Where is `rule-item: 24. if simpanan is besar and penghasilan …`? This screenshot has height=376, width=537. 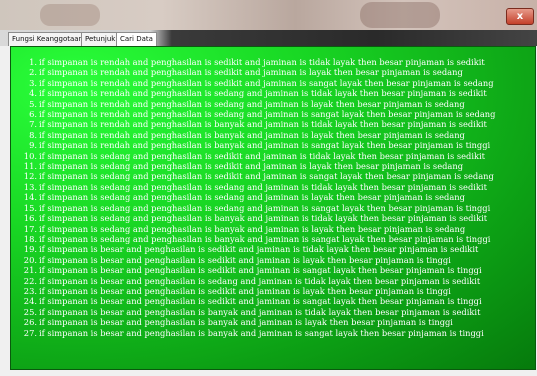
rule-item: 24. if simpanan is besar and penghasilan … is located at coordinates (277, 301).